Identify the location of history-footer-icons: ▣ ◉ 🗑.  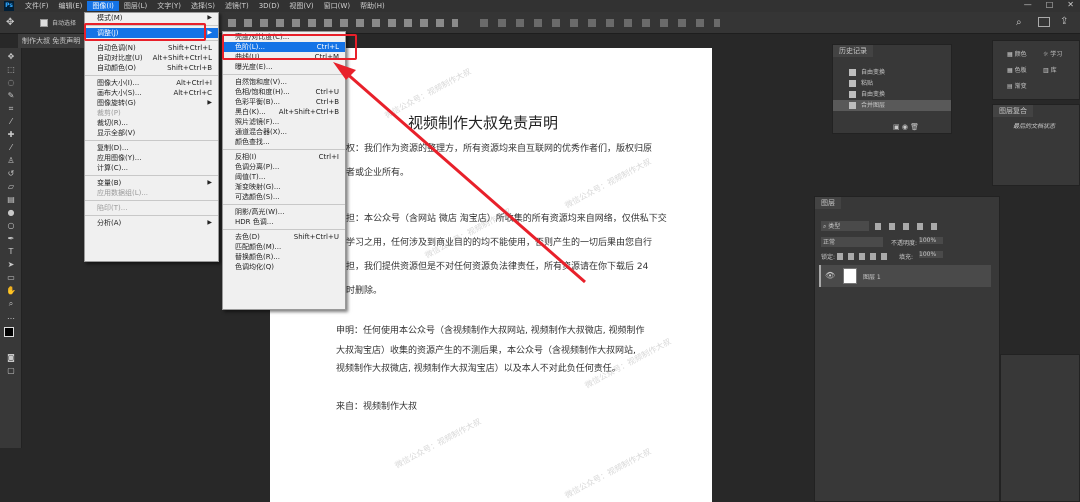
(906, 127).